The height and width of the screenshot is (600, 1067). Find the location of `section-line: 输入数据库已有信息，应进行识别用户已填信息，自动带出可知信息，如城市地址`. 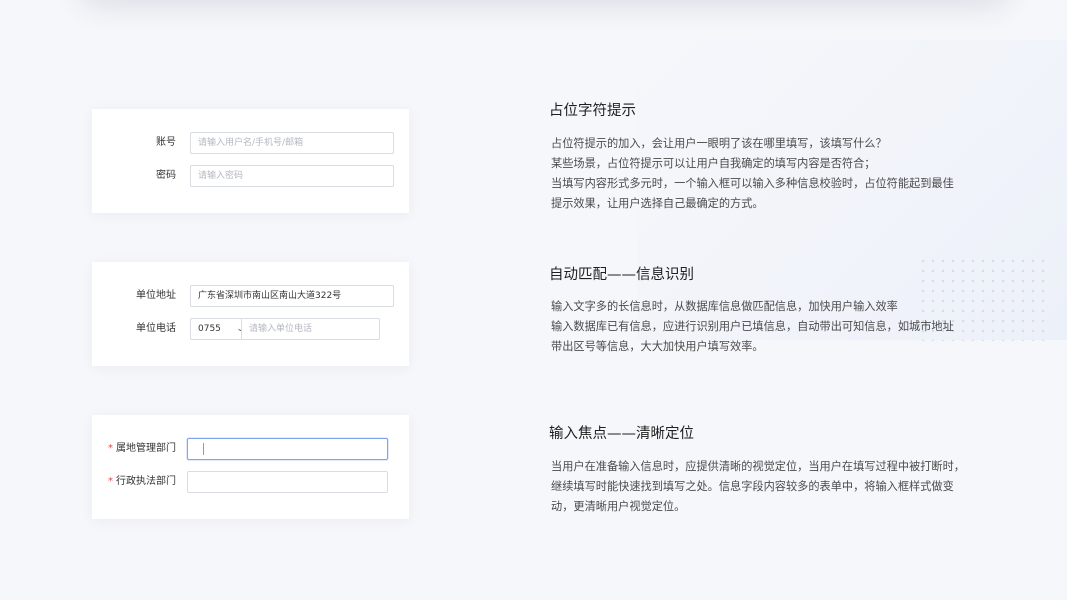

section-line: 输入数据库已有信息，应进行识别用户已填信息，自动带出可知信息，如城市地址 is located at coordinates (752, 326).